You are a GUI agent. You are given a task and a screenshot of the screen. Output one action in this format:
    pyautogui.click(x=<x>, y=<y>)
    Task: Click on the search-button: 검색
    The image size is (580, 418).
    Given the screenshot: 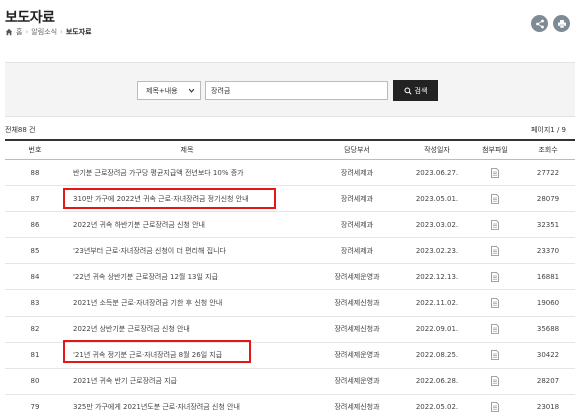 What is the action you would take?
    pyautogui.click(x=415, y=90)
    